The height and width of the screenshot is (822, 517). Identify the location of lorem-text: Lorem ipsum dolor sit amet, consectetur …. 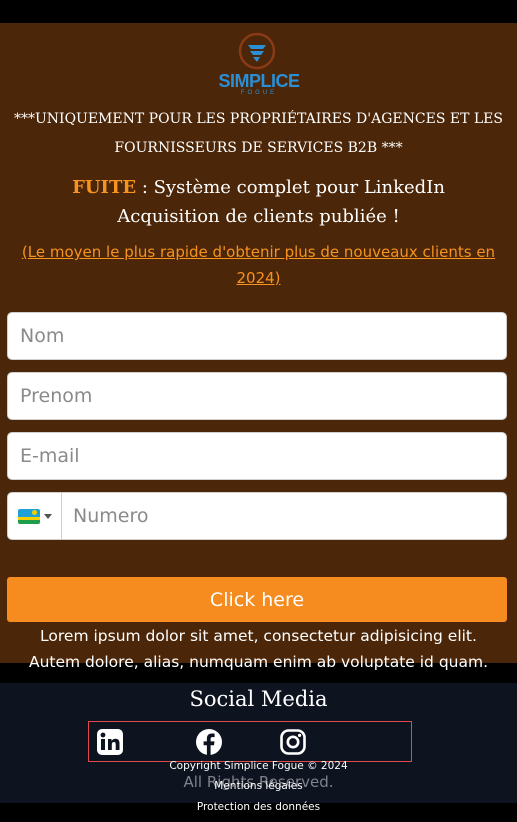
(258, 649).